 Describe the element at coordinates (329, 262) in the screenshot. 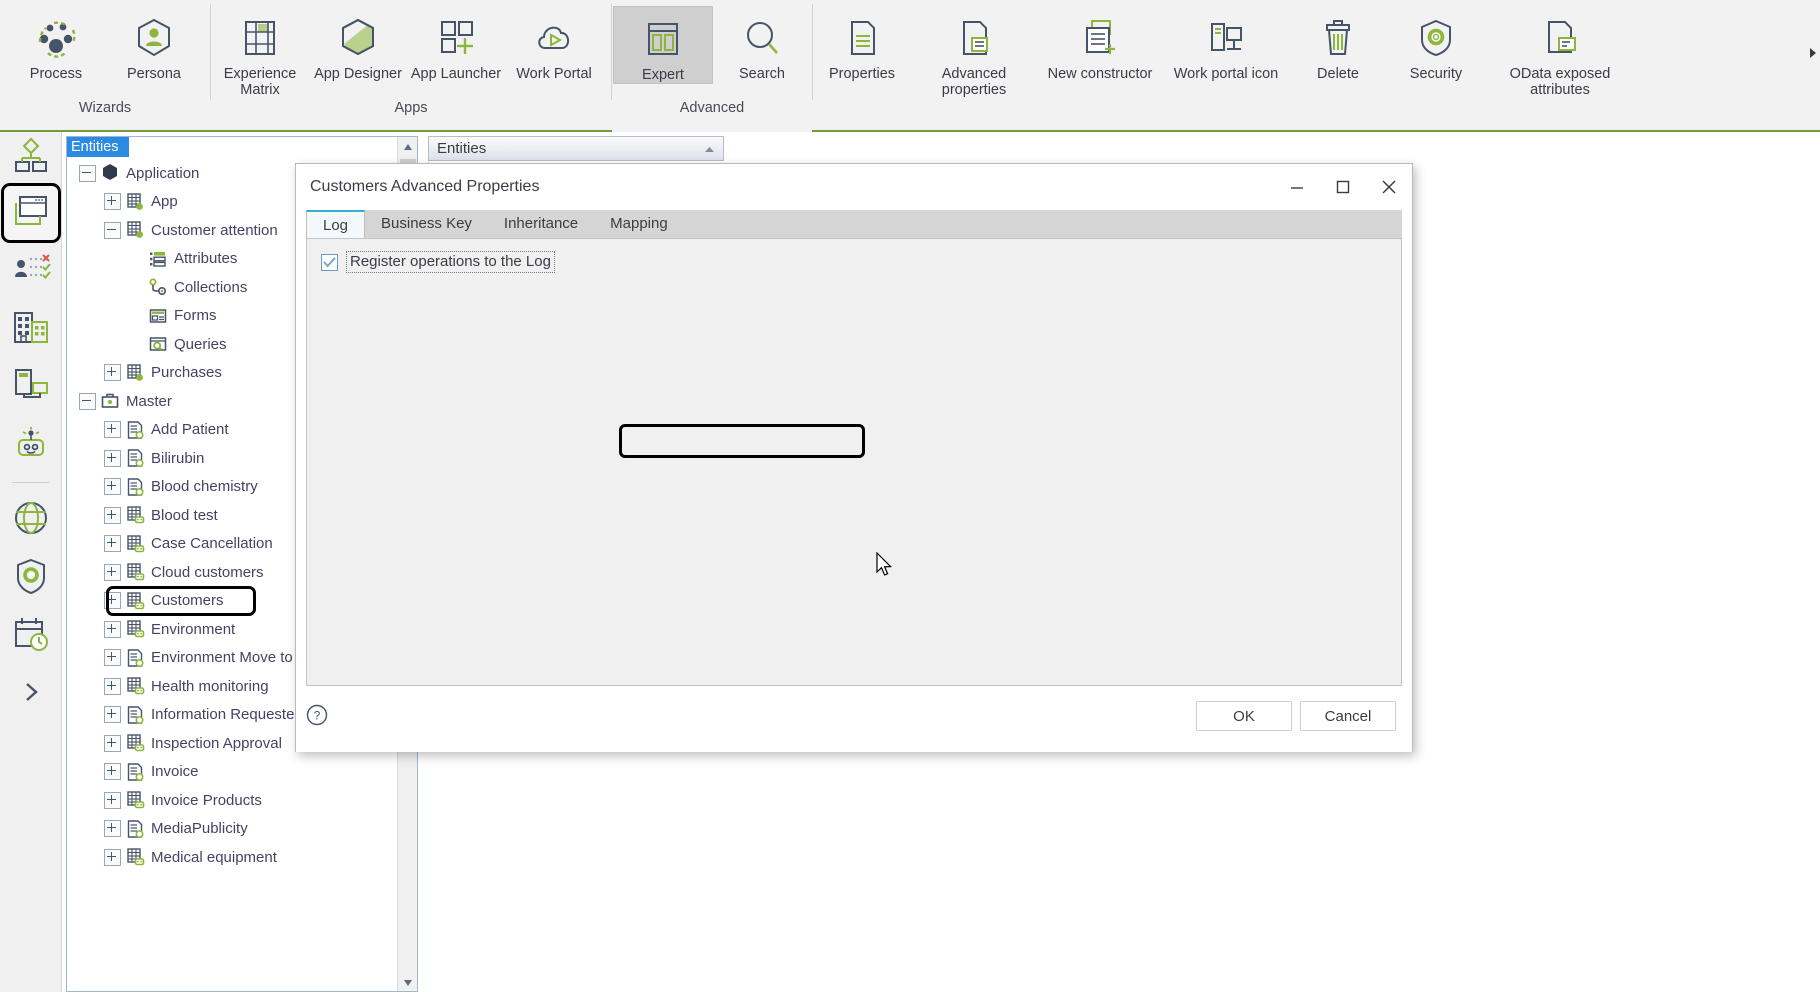

I see `register-operations-checkbox` at that location.